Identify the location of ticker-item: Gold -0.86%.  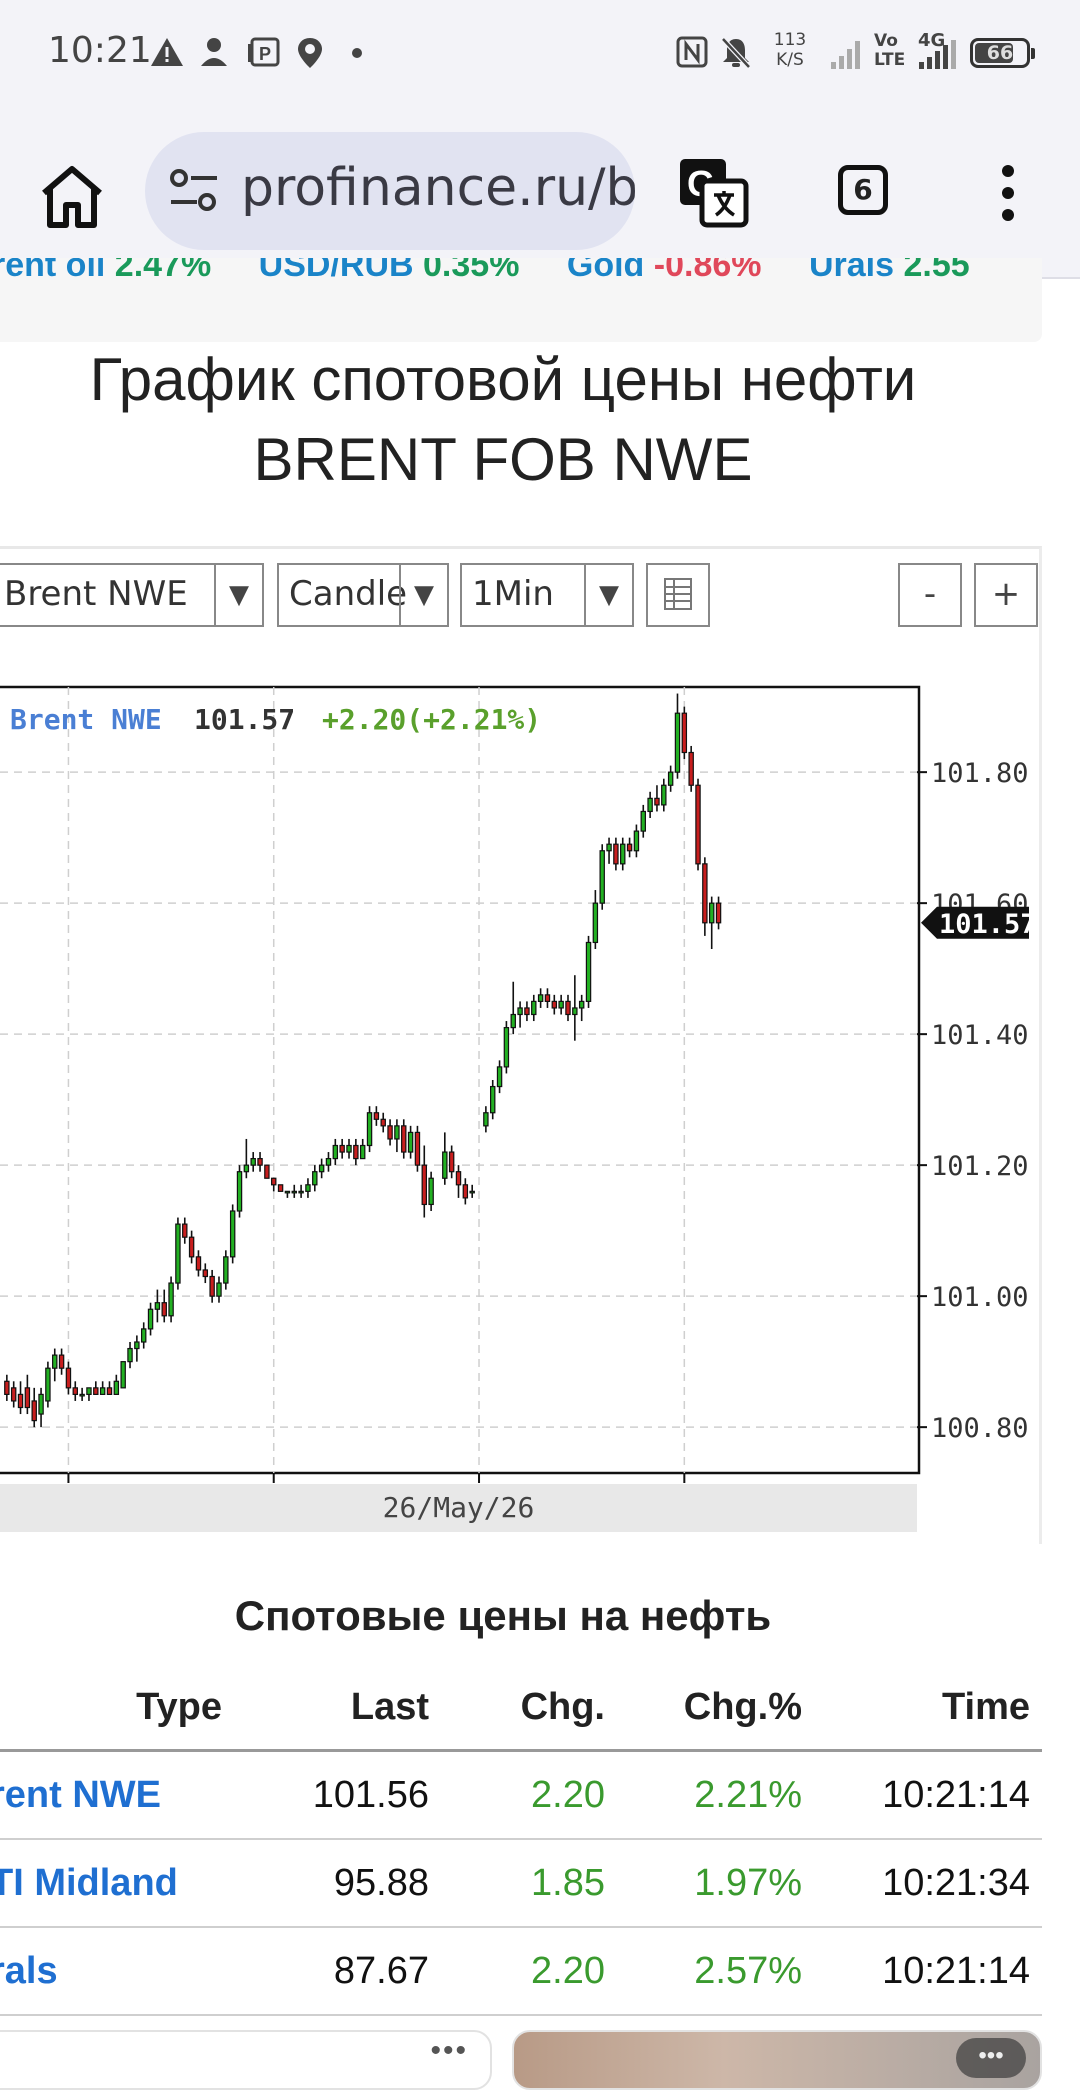
(664, 271).